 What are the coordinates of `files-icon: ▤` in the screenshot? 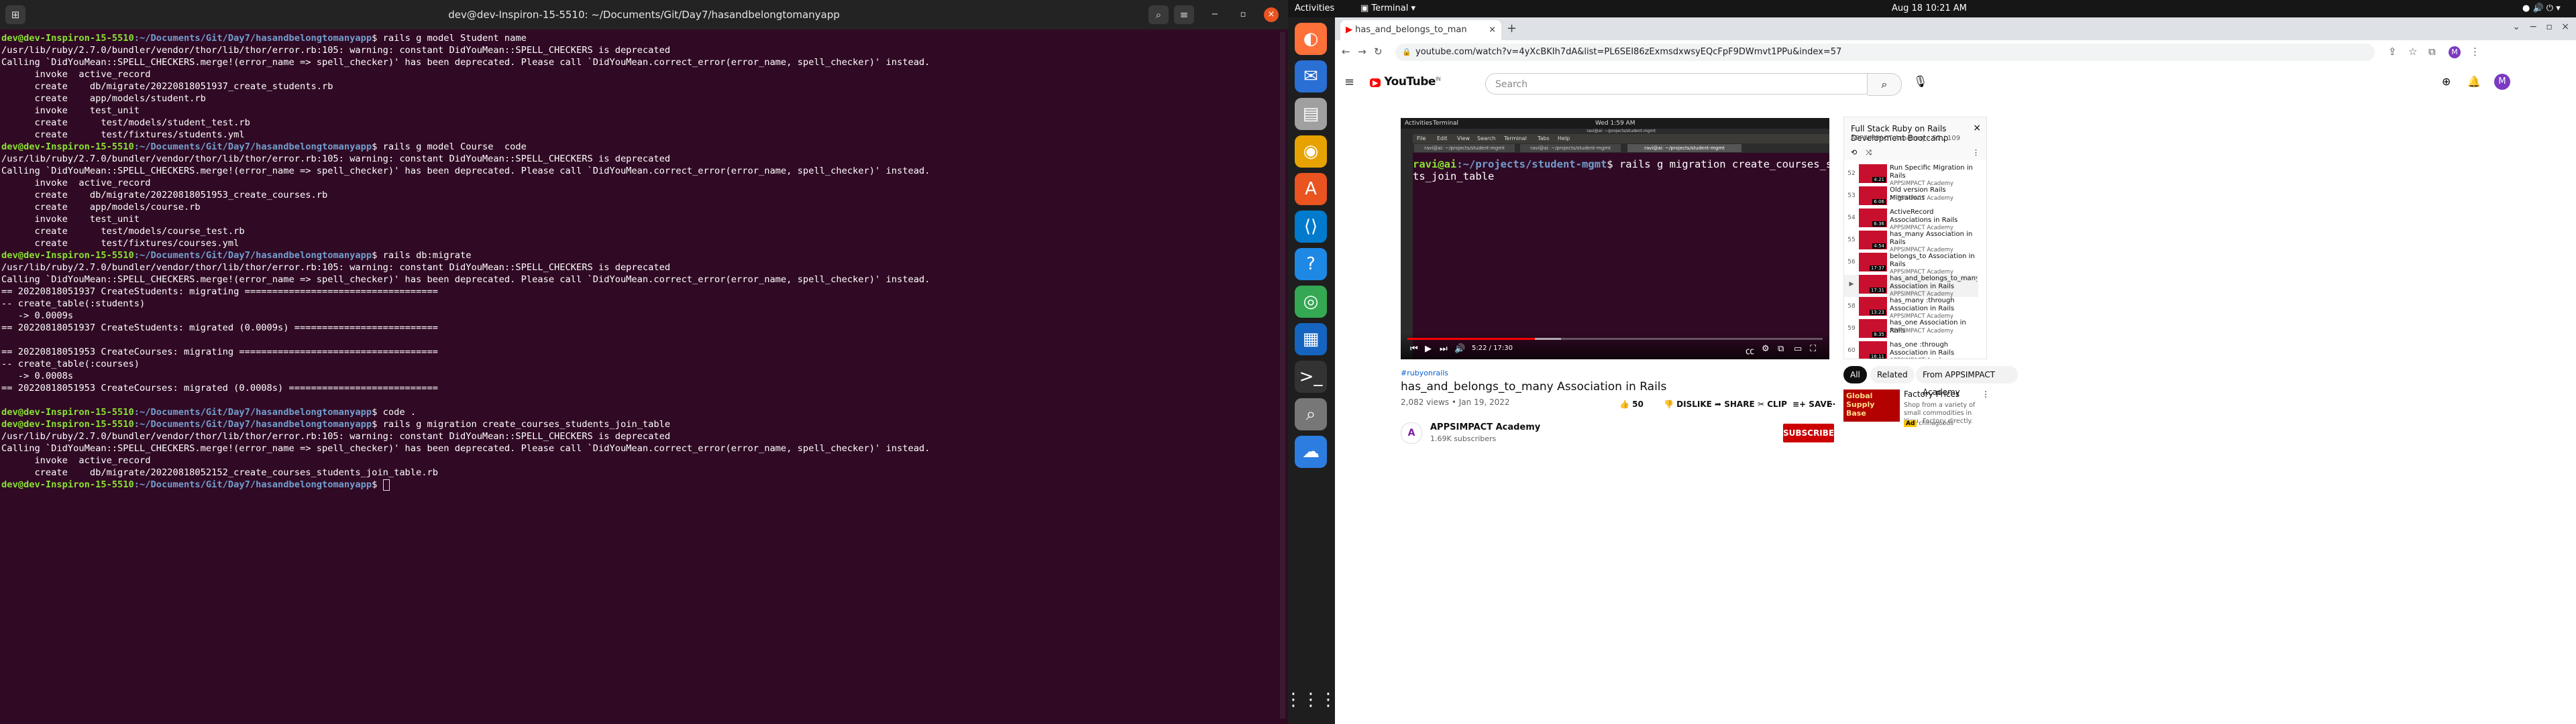 It's located at (1311, 114).